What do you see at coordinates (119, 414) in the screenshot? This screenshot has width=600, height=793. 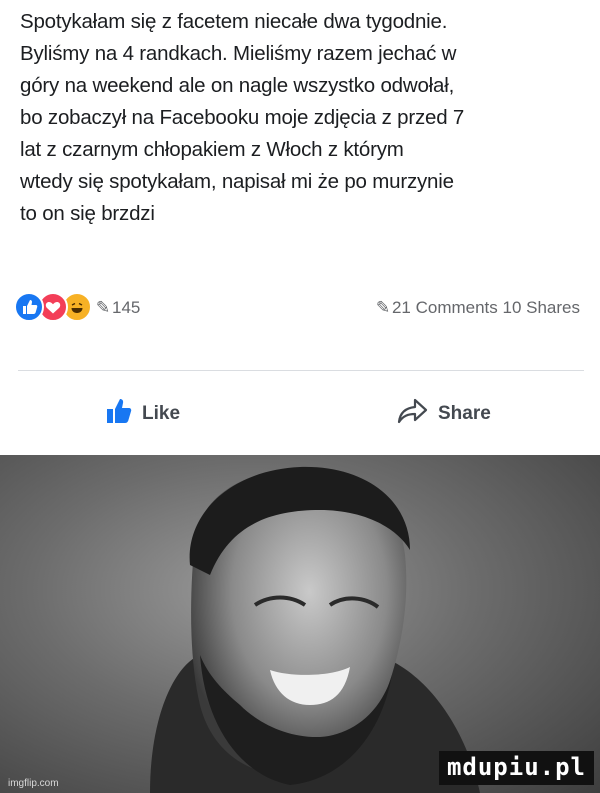 I see `thumbs-up-icon` at bounding box center [119, 414].